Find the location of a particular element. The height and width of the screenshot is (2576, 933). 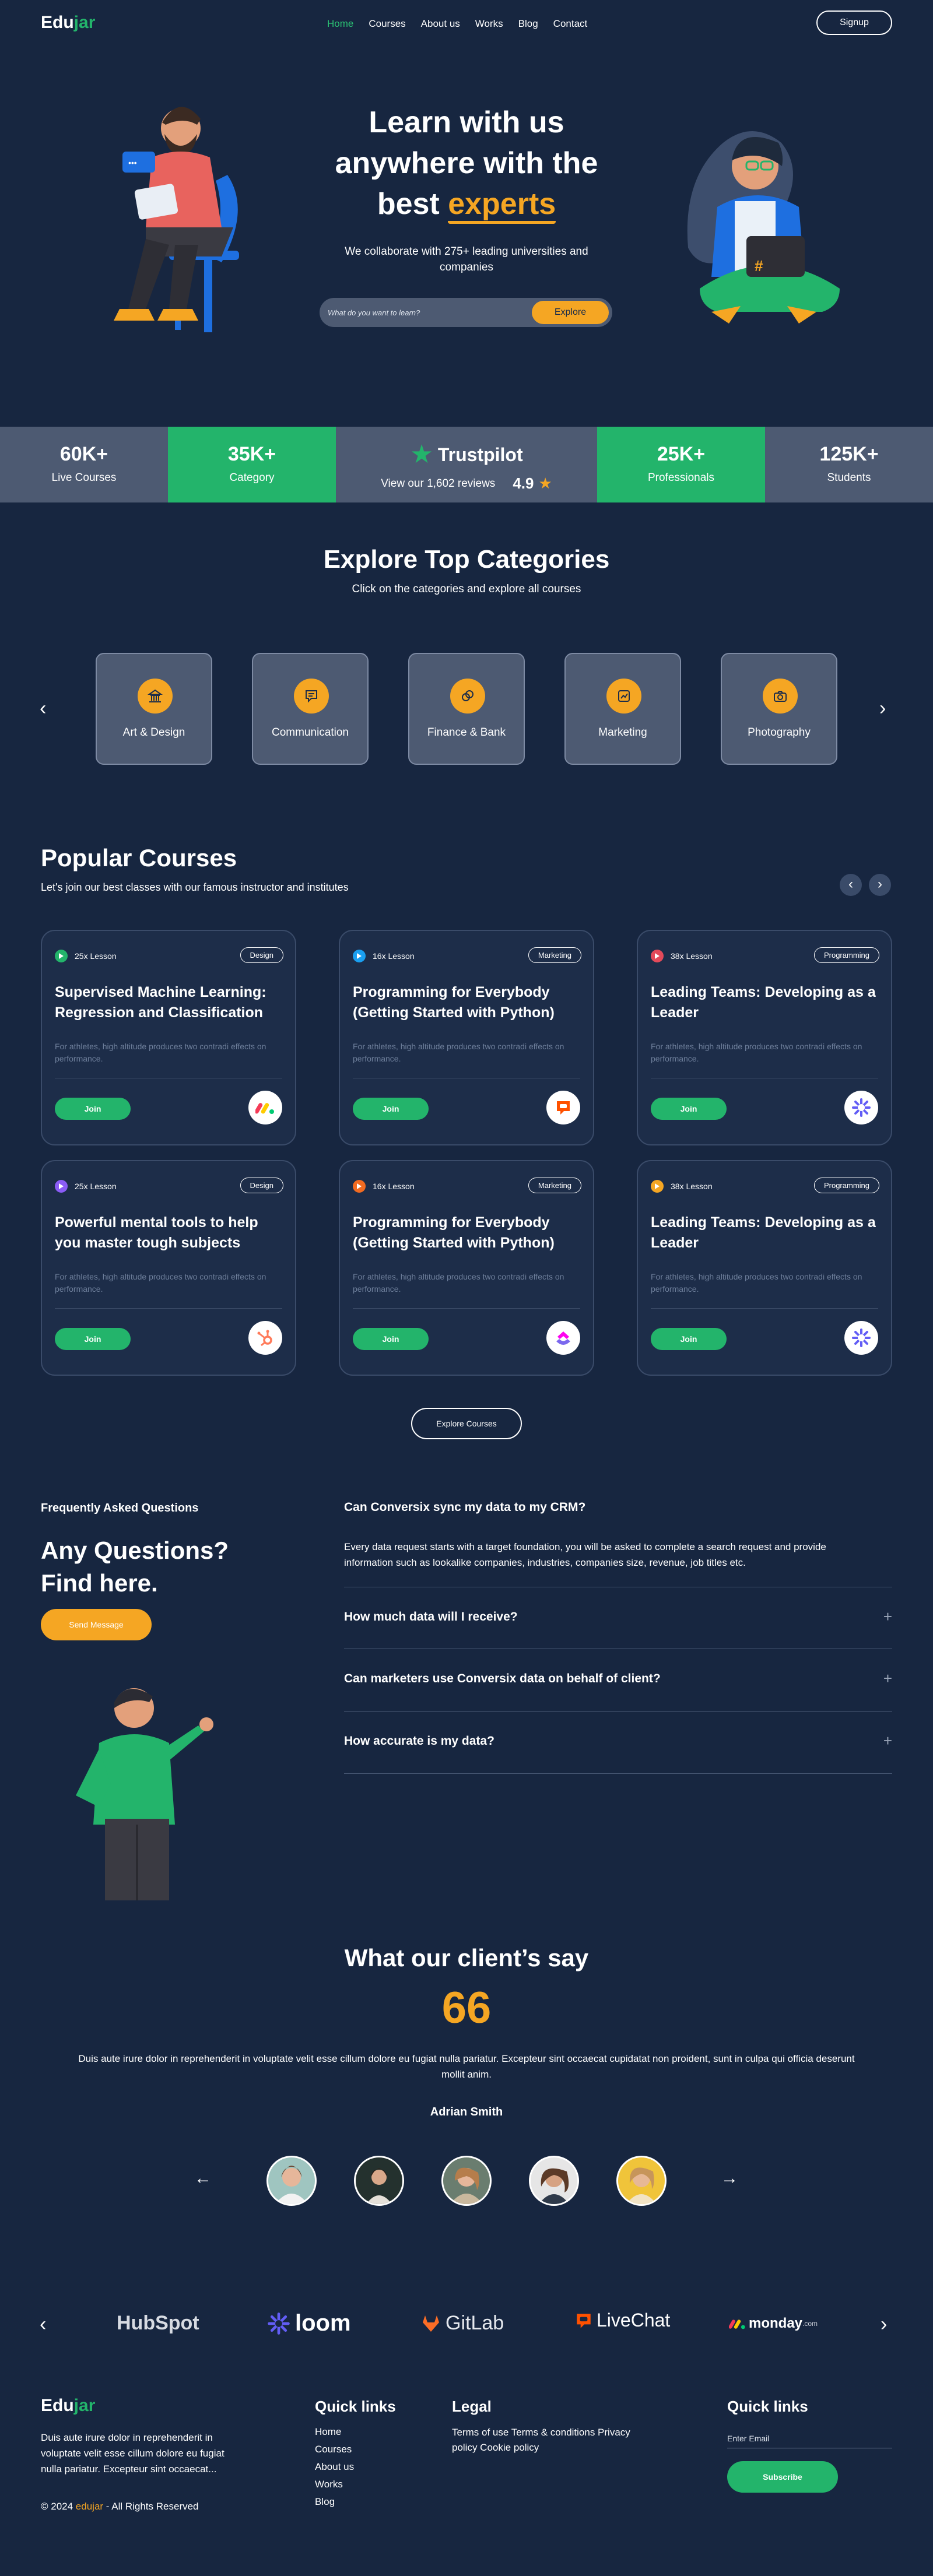

testimonial-next-arrow: → is located at coordinates (729, 2178).